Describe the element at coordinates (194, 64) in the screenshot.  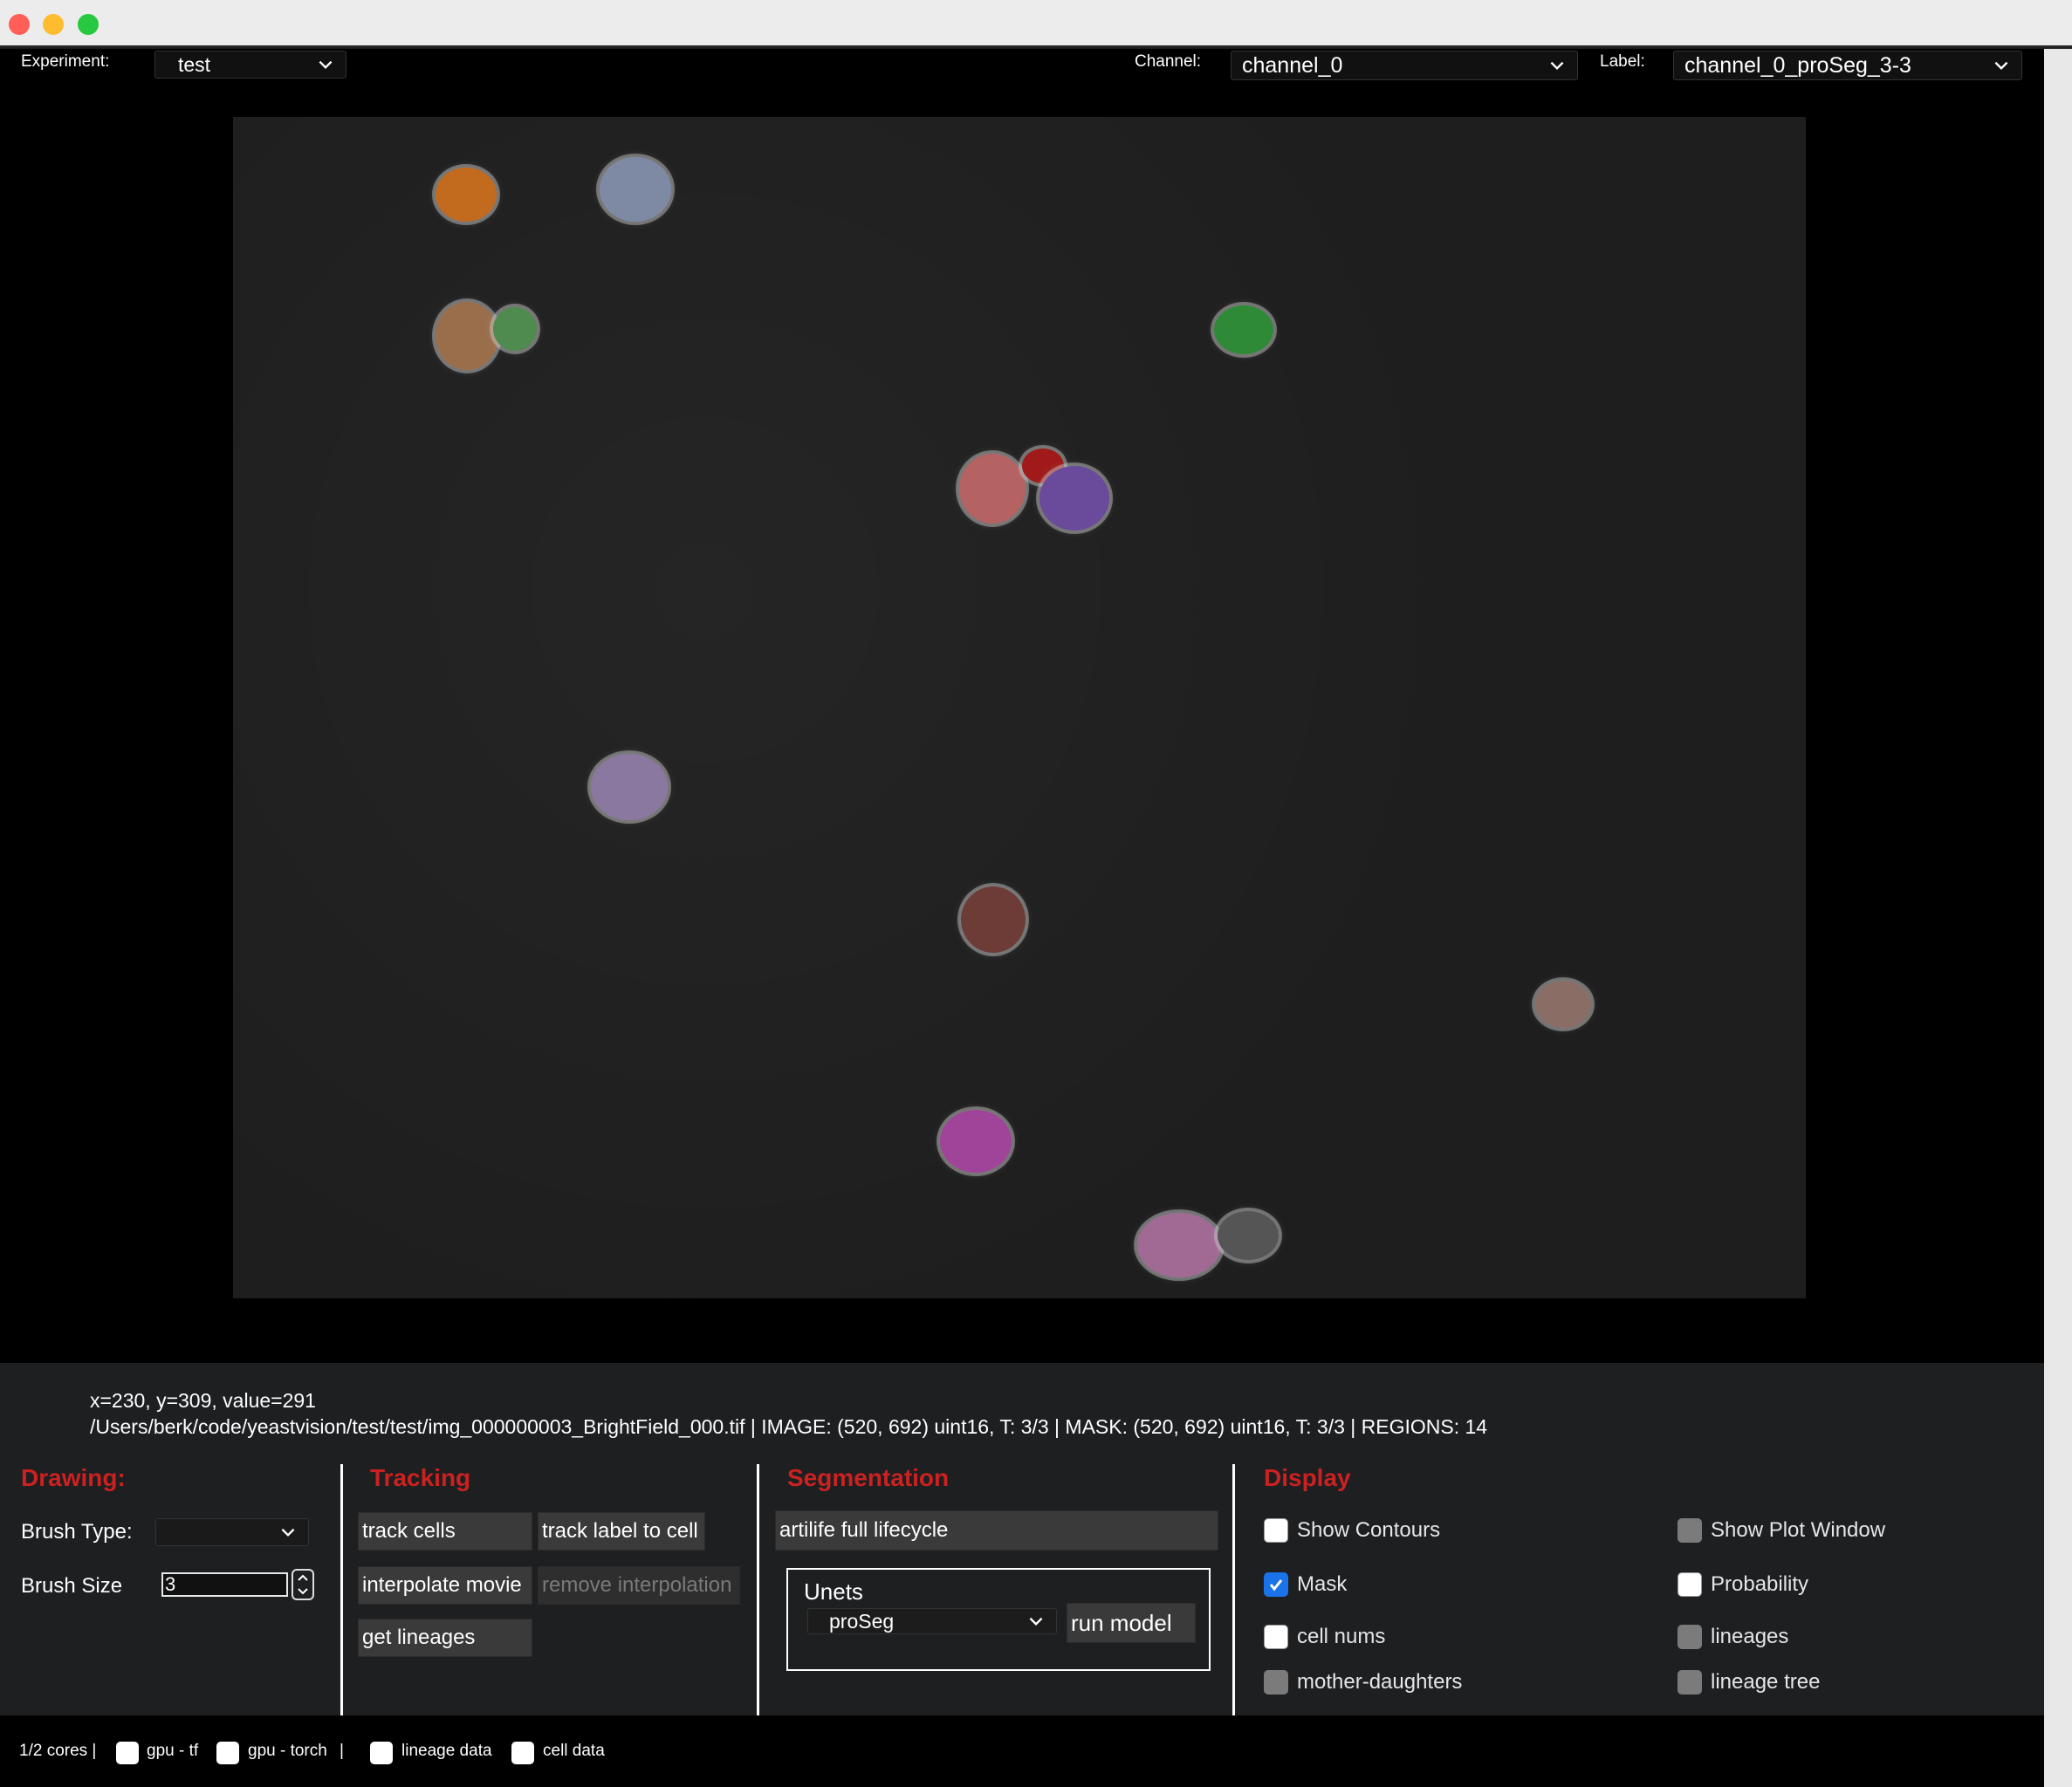
I see `experiment-value: test` at that location.